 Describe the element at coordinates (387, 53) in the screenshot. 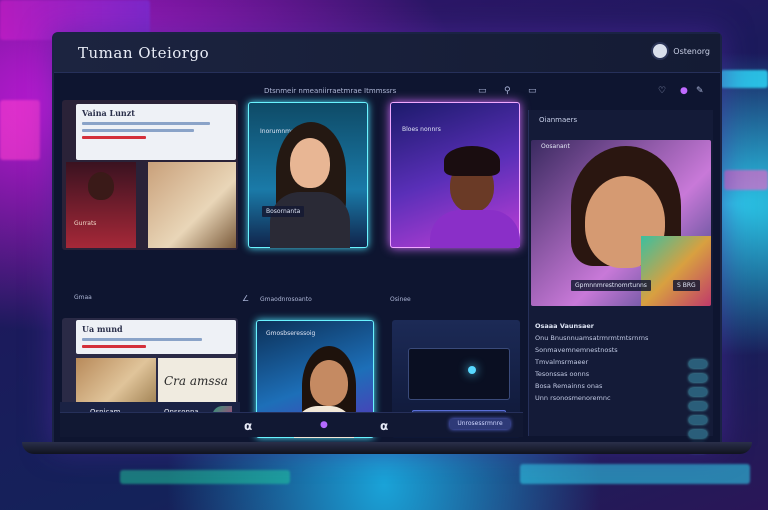

I see `title-bar: Tuman Oteiorgo Ostenorg` at that location.